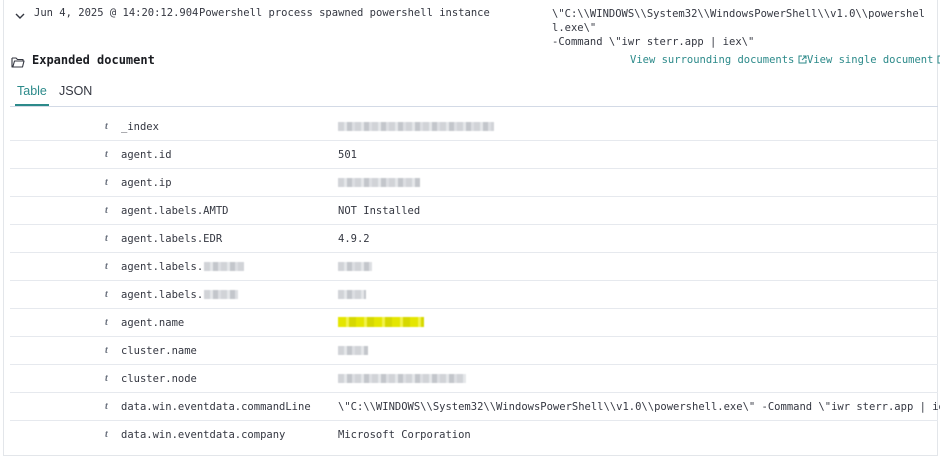  Describe the element at coordinates (474, 239) in the screenshot. I see `table-row: t agent.labels.EDR 4.9.2` at that location.